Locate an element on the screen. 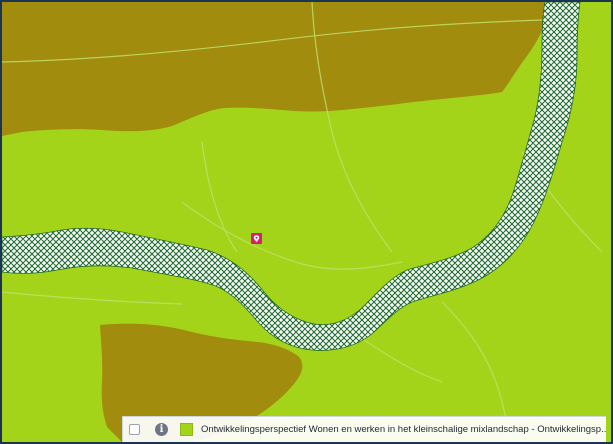 The height and width of the screenshot is (444, 613). info-icon: i is located at coordinates (161, 429).